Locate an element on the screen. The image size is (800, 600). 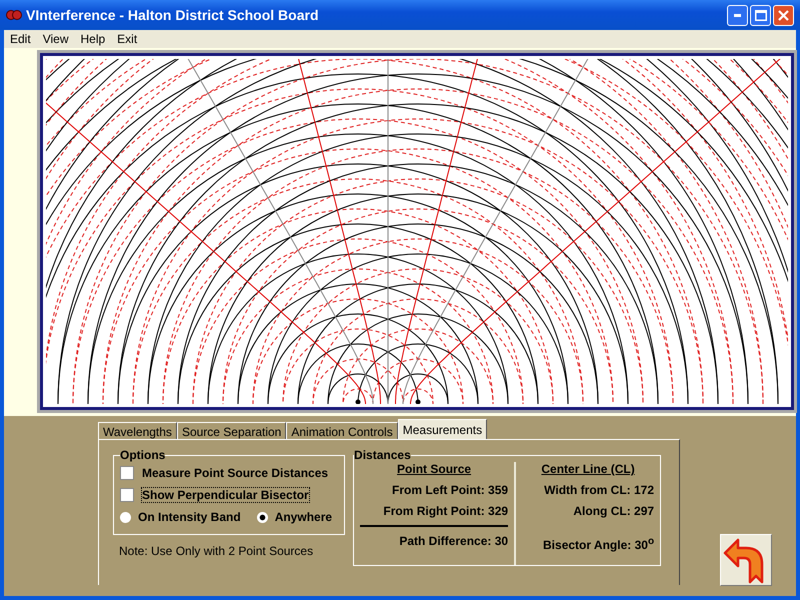
app-icon is located at coordinates (14, 15).